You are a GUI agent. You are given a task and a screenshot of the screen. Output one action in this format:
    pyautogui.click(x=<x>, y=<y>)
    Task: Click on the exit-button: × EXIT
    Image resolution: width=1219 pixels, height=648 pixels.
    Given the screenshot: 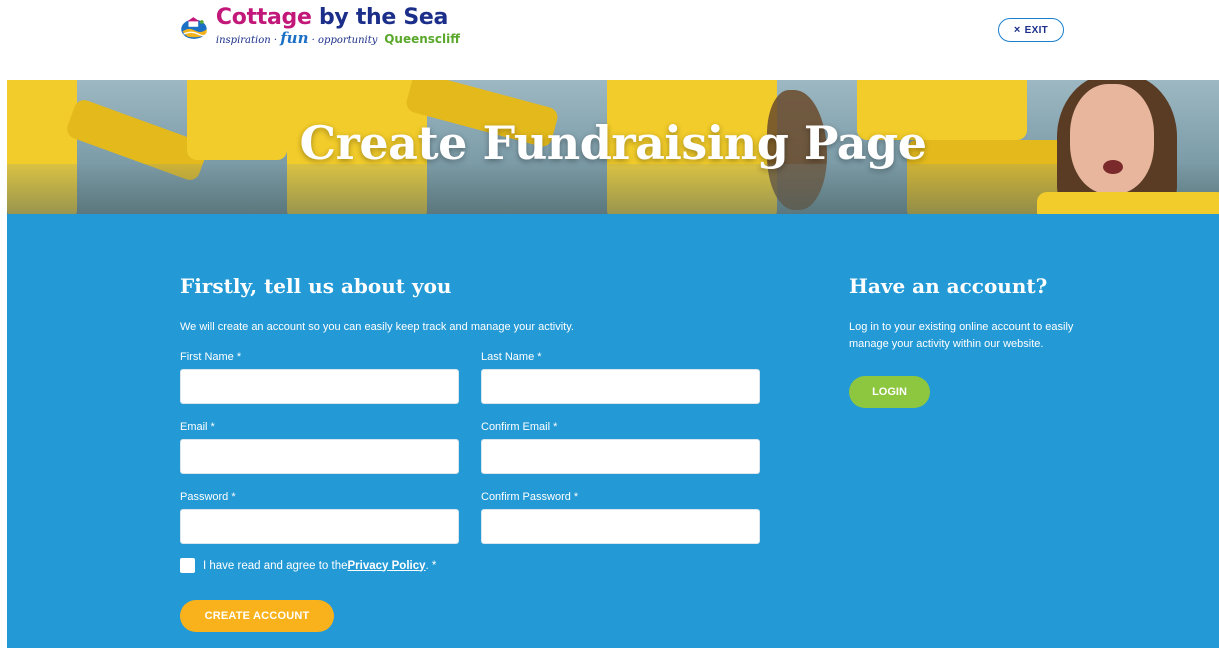 What is the action you would take?
    pyautogui.click(x=1031, y=30)
    